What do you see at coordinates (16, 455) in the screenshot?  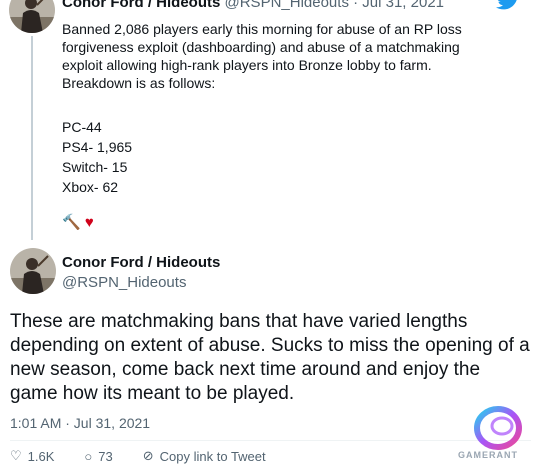 I see `heart-outline-icon: ♡` at bounding box center [16, 455].